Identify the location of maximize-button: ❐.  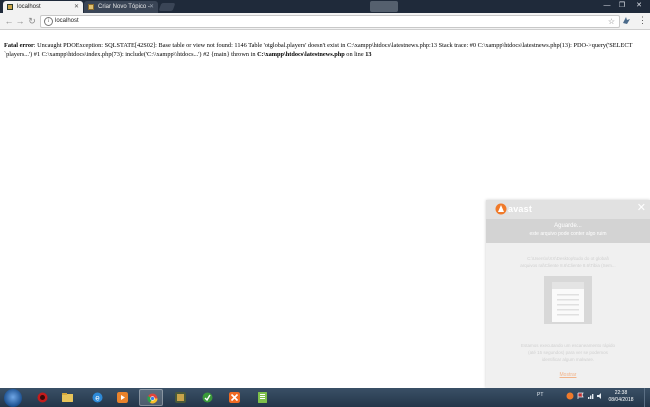
(622, 6).